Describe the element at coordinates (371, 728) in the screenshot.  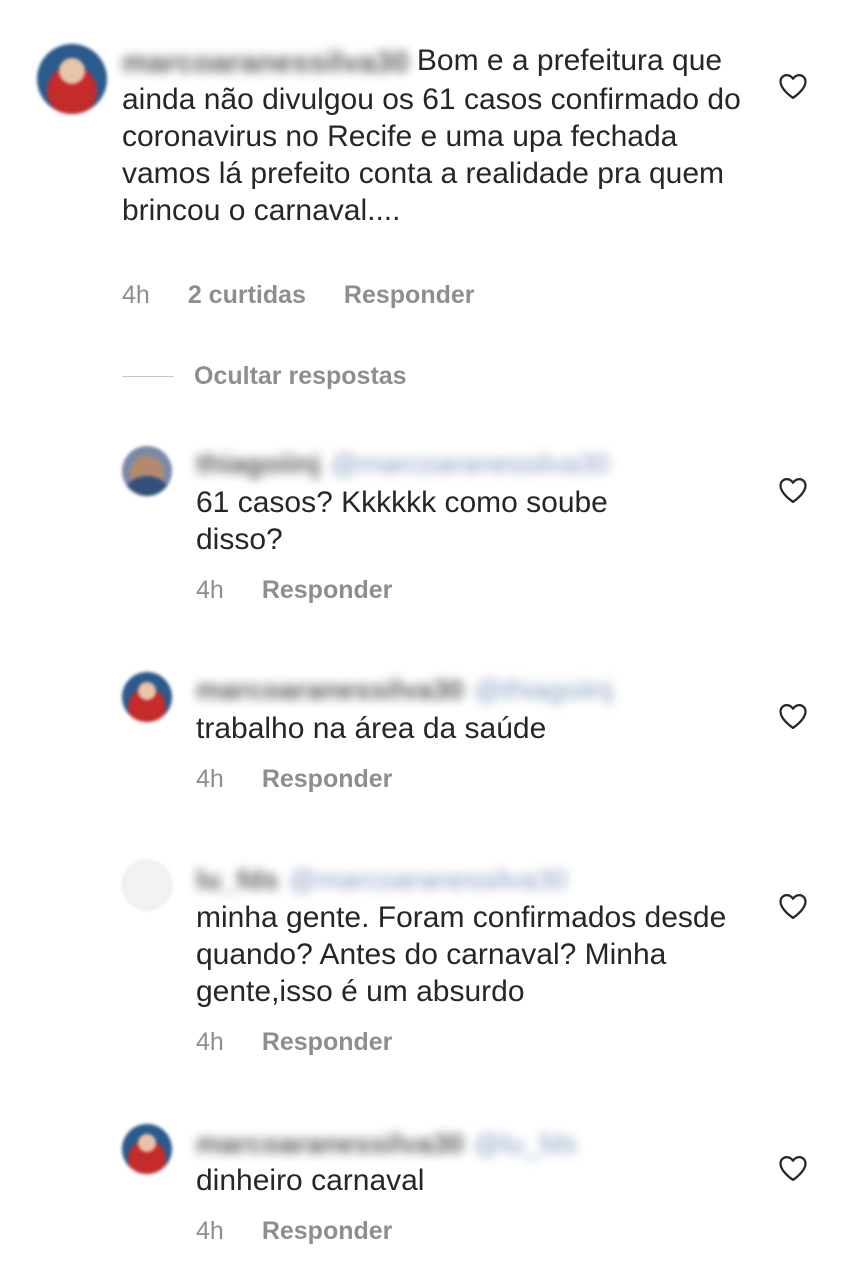
I see `reply-text: trabalho na área da saúde` at that location.